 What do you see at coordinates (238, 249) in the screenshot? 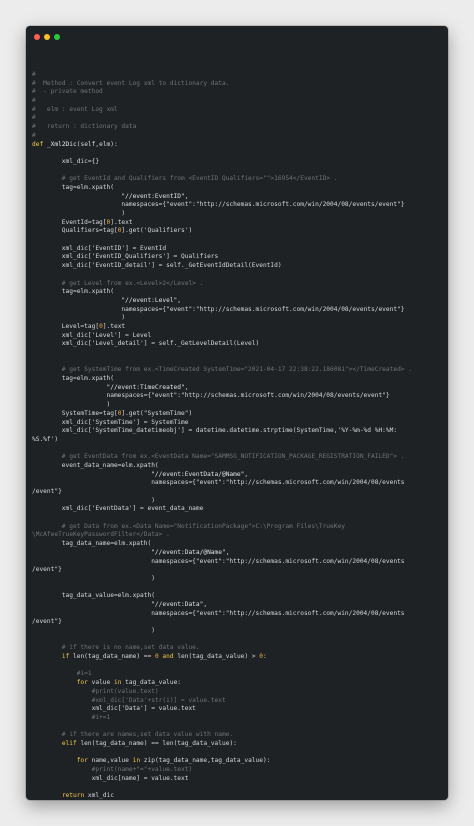
I see `code-line: xml_dic['EventID'] = EventId` at bounding box center [238, 249].